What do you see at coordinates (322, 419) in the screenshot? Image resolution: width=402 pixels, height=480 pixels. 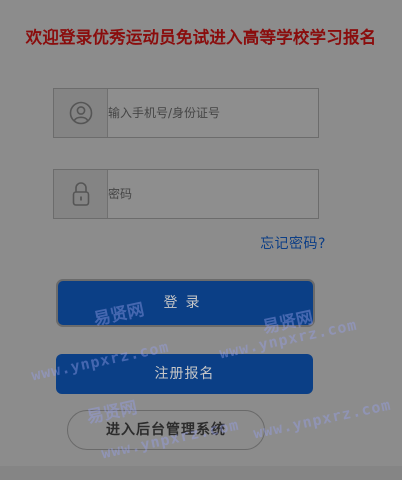 I see `watermark-url: www.ynpxrz.com` at bounding box center [322, 419].